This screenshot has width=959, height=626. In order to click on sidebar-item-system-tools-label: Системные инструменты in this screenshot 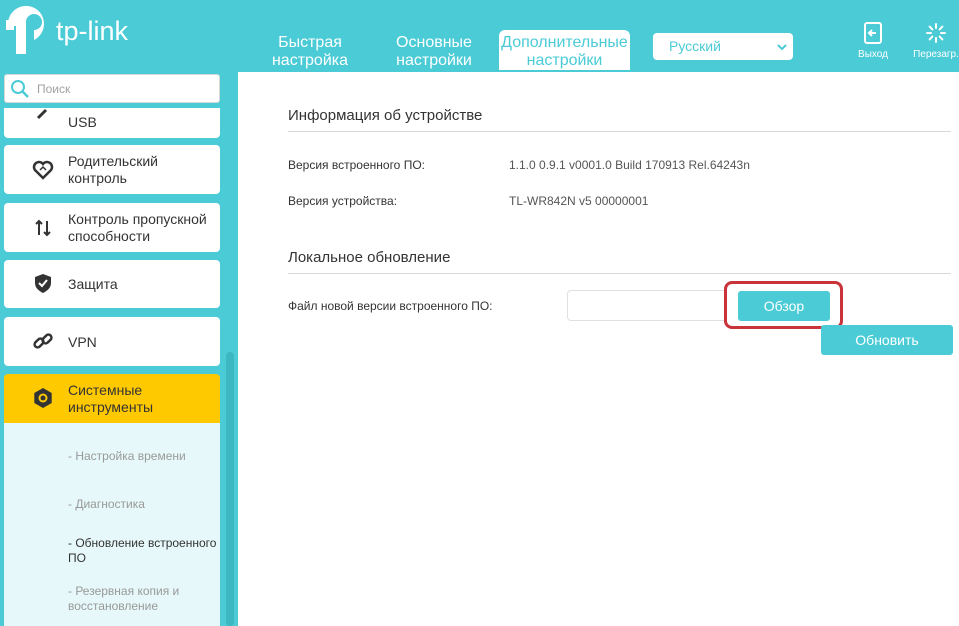, I will do `click(110, 399)`.